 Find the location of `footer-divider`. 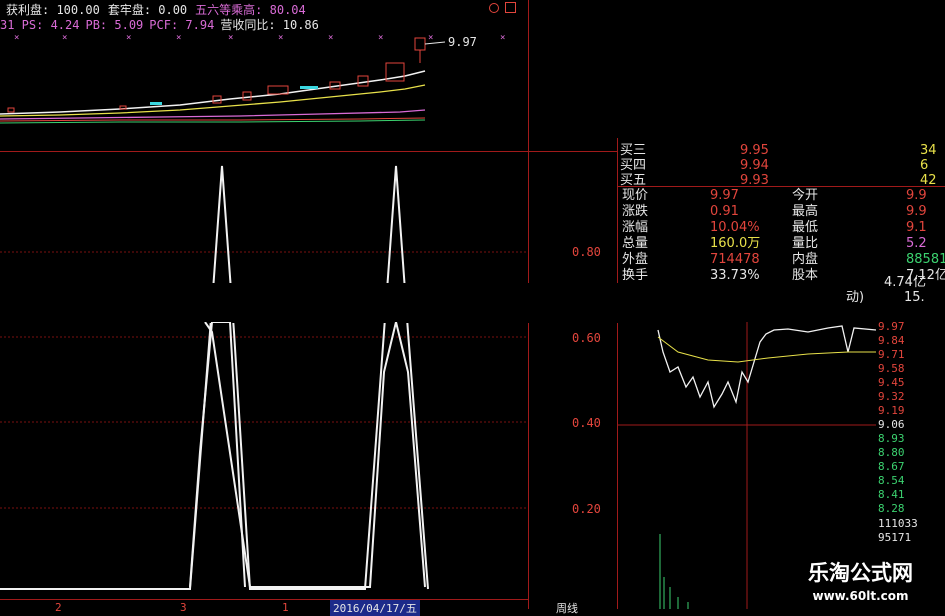

footer-divider is located at coordinates (264, 599).